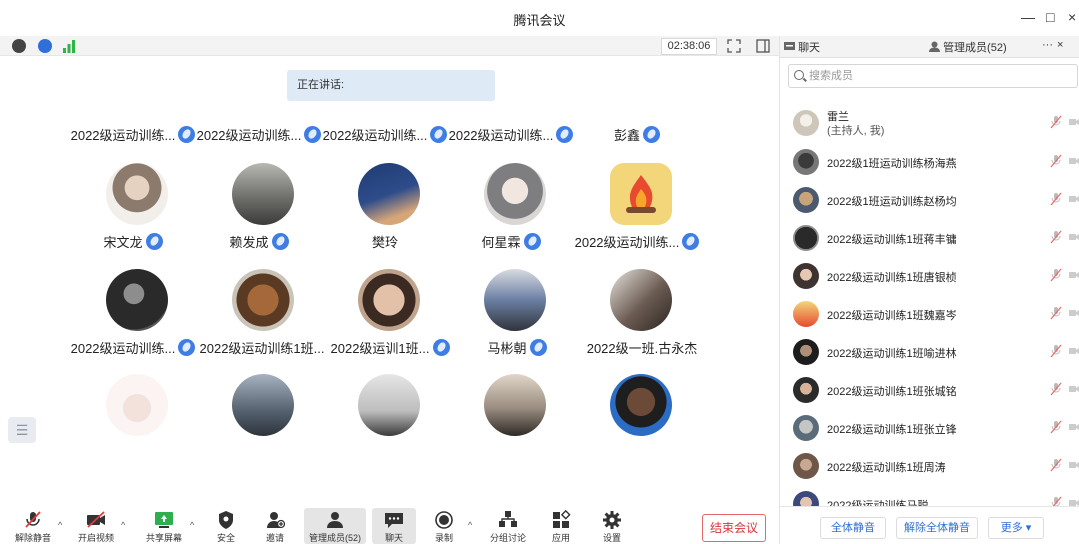  I want to click on participant-tile: 彭鑫, so click(637, 134).